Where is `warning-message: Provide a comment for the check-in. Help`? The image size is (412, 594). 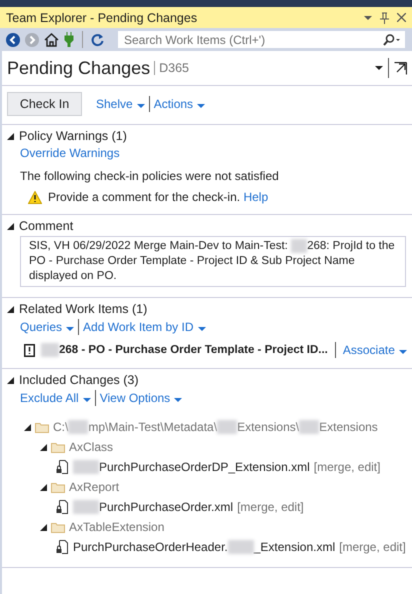
warning-message: Provide a comment for the check-in. Help is located at coordinates (158, 197).